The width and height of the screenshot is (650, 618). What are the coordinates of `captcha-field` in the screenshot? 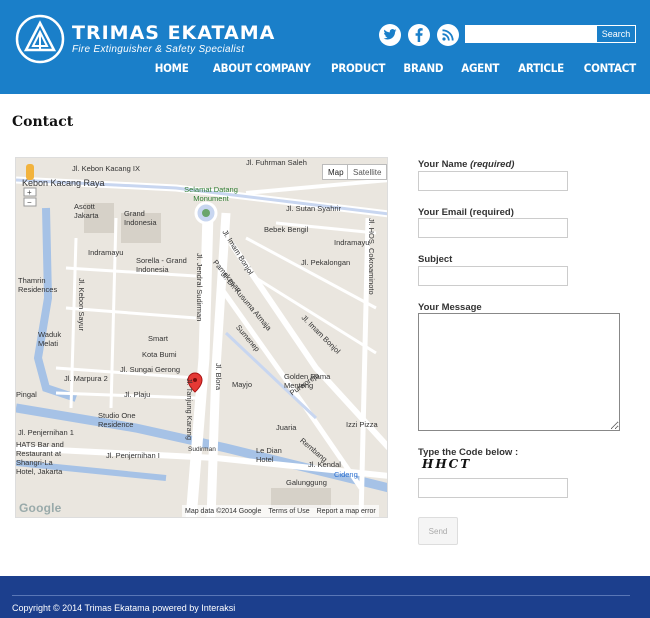 It's located at (493, 488).